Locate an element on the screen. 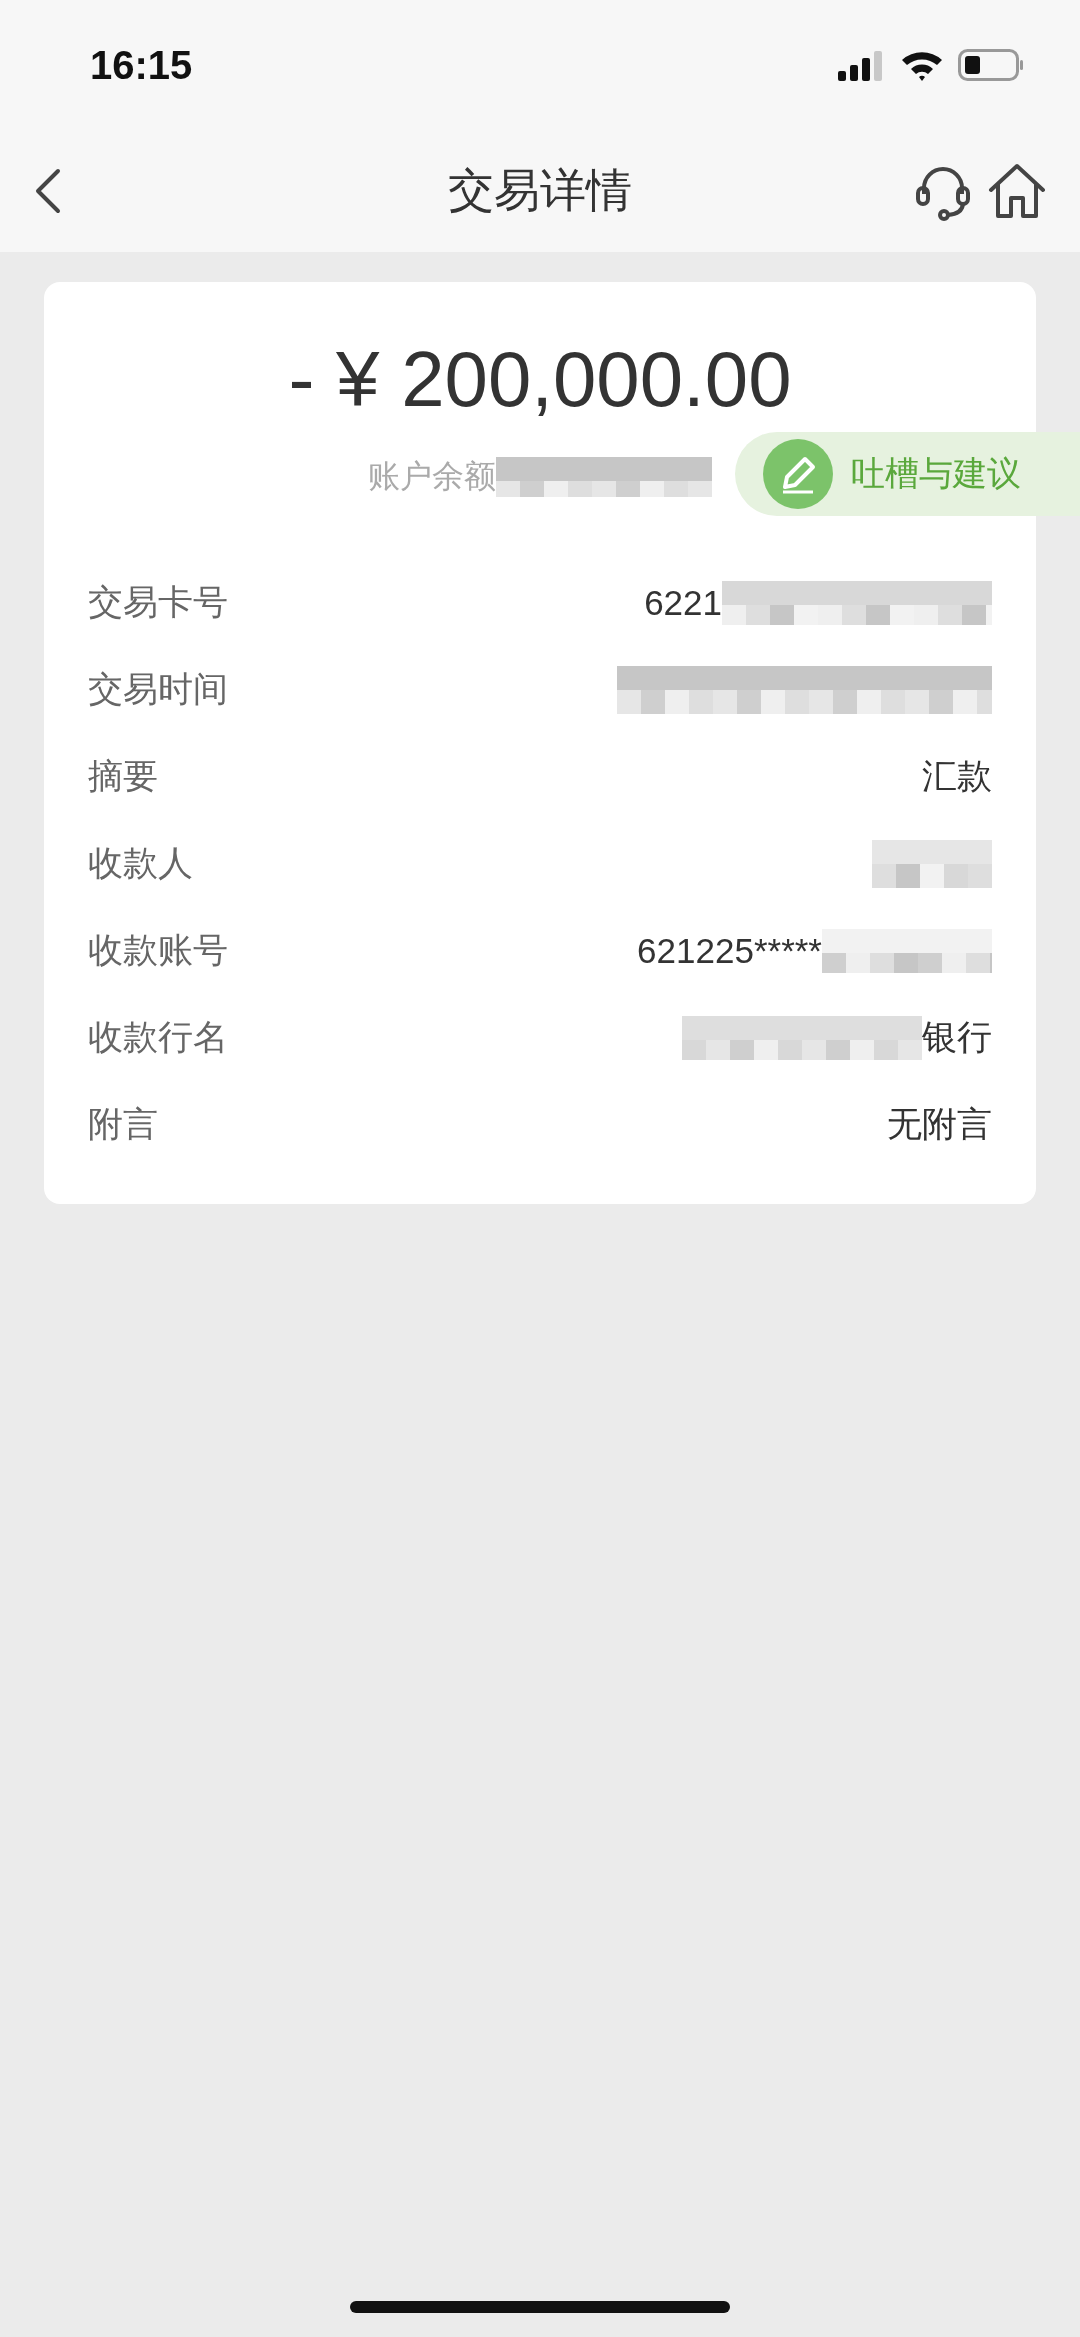 This screenshot has width=1080, height=2337. detail-label: 交易时间 is located at coordinates (158, 689).